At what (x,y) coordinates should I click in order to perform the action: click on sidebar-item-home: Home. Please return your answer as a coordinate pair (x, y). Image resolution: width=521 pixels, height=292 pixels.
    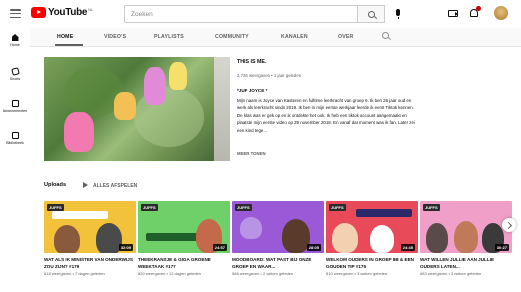
    Looking at the image, I should click on (15, 40).